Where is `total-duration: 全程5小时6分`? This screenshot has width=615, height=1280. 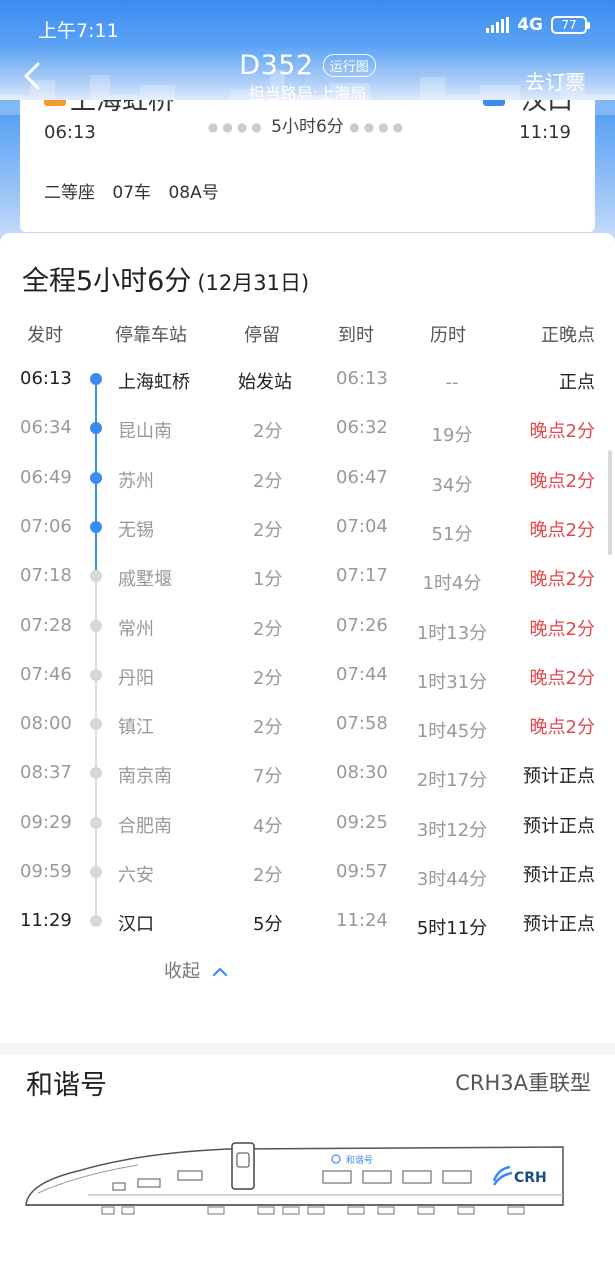
total-duration: 全程5小时6分 is located at coordinates (107, 281).